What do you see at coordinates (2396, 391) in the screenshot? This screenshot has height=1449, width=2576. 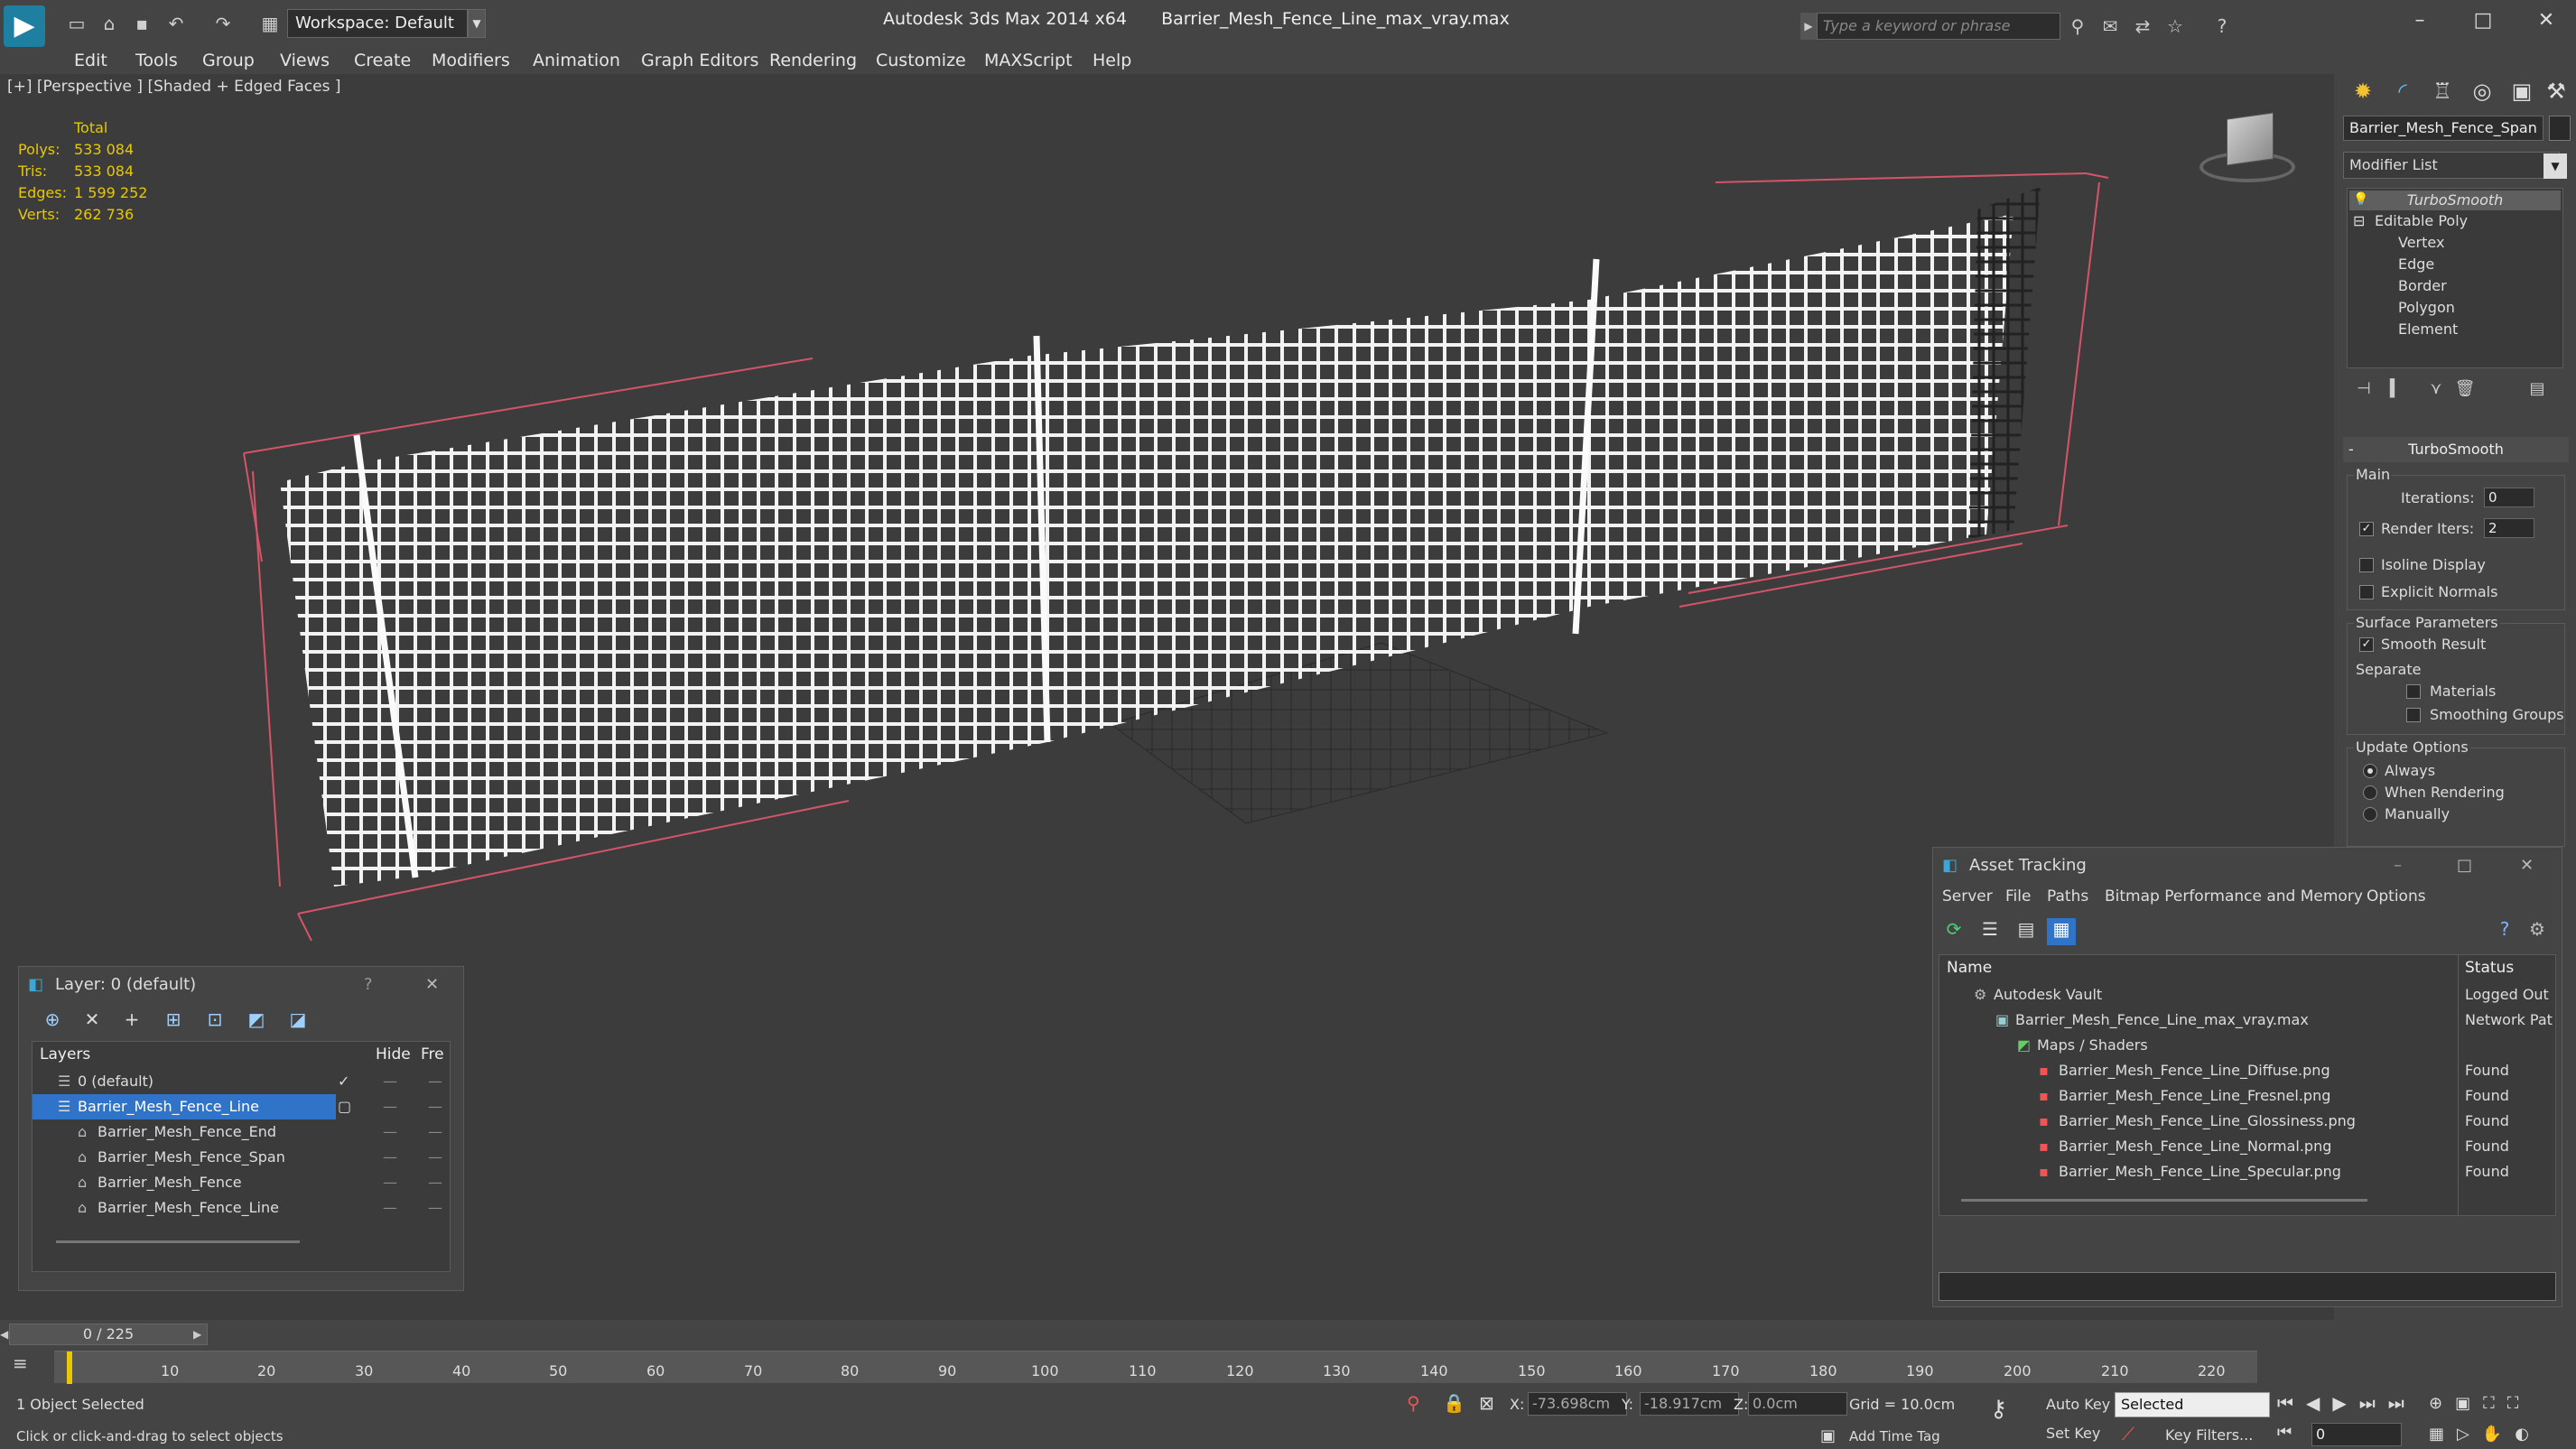 I see `show-end-result-icon: ▍` at bounding box center [2396, 391].